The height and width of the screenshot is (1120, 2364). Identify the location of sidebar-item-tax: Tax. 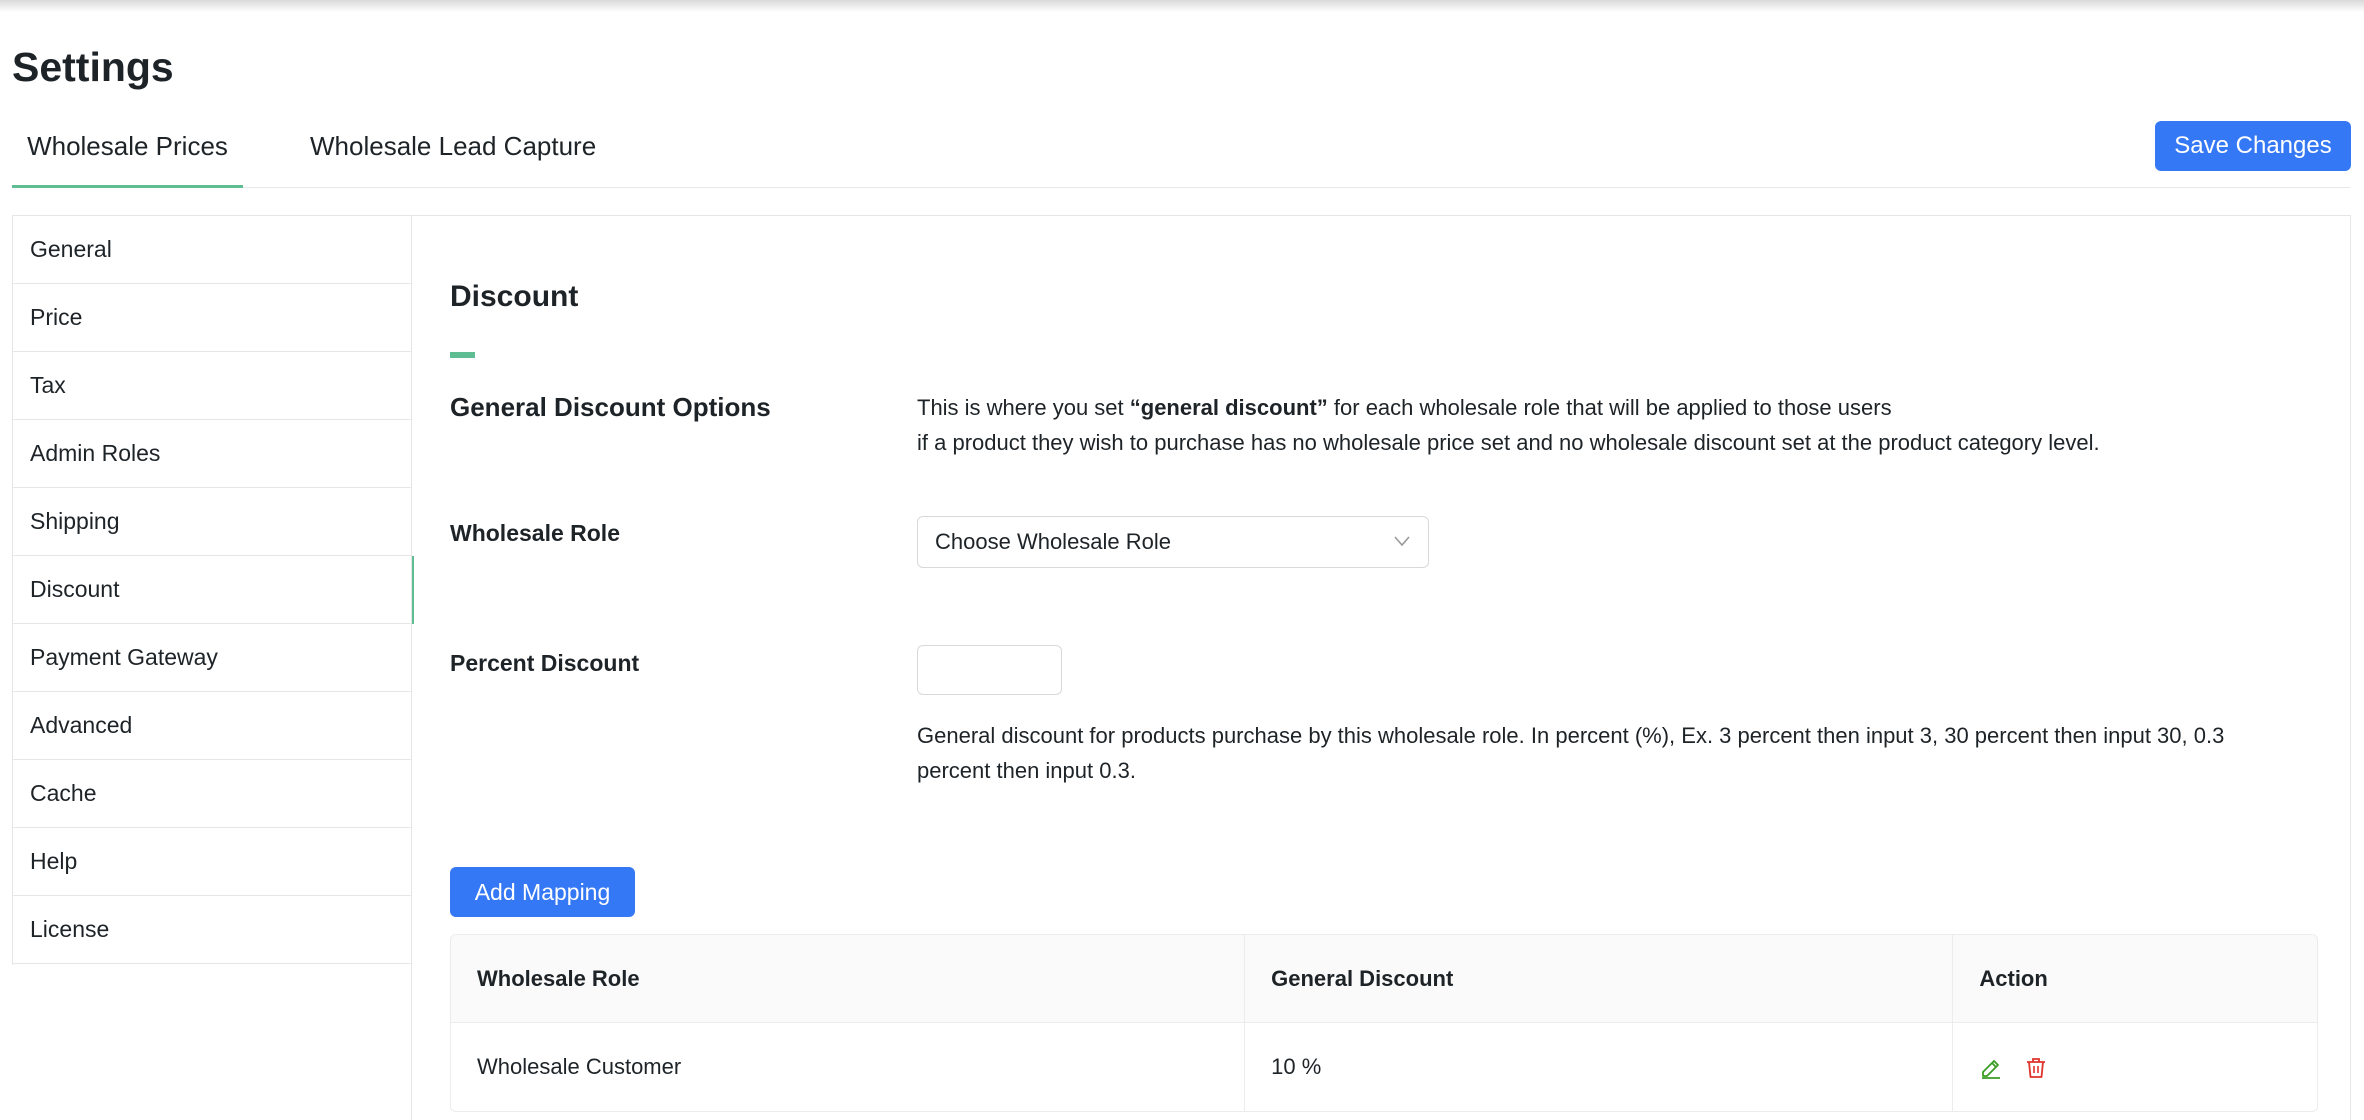
(212, 386).